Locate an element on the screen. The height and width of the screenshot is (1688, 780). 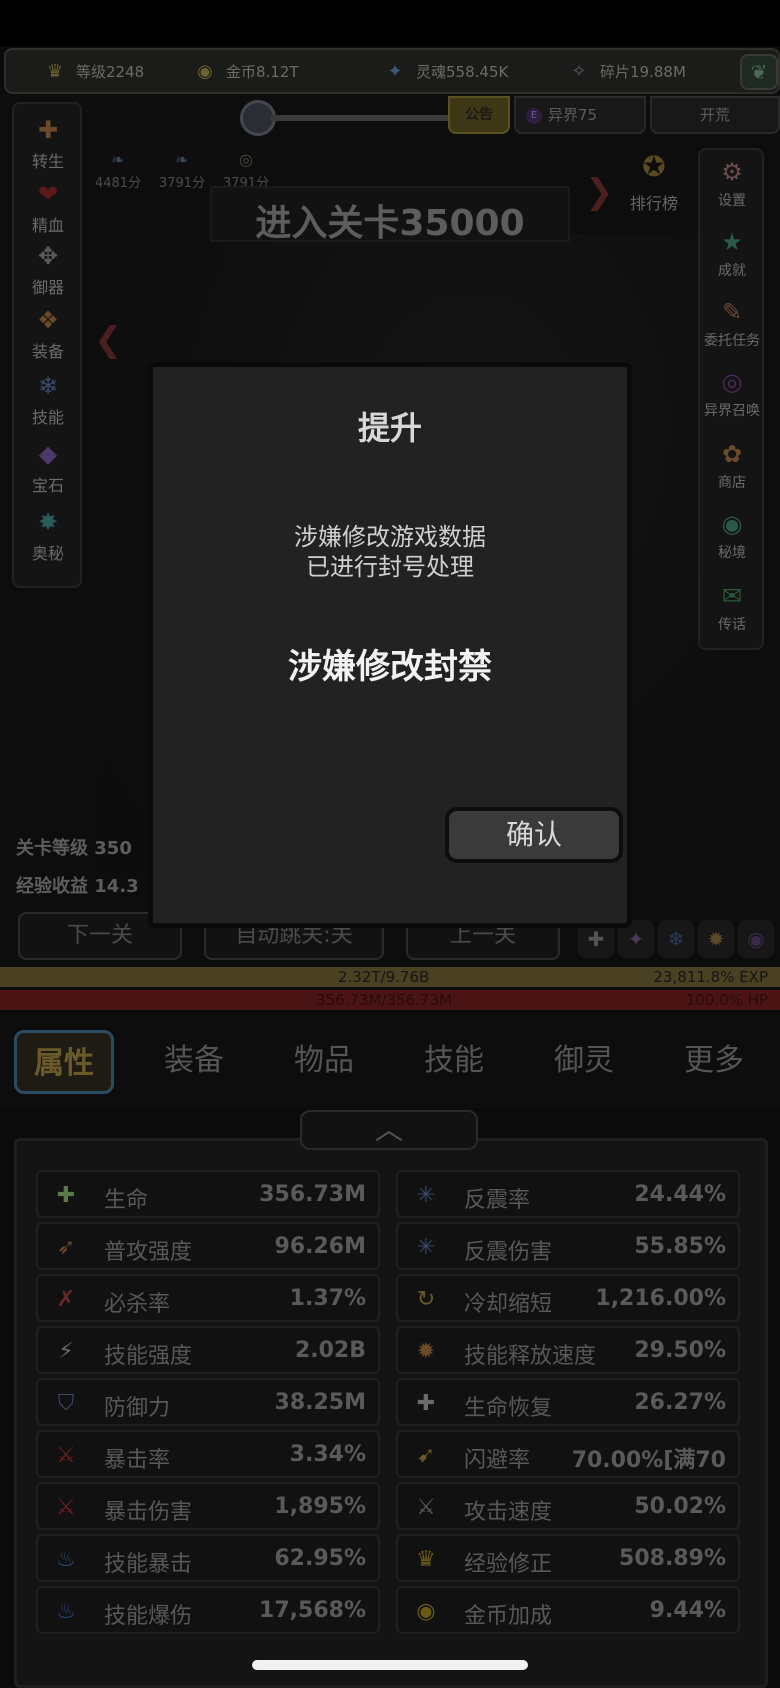
dialog-message-line2: 已进行封号处理 is located at coordinates (390, 567).